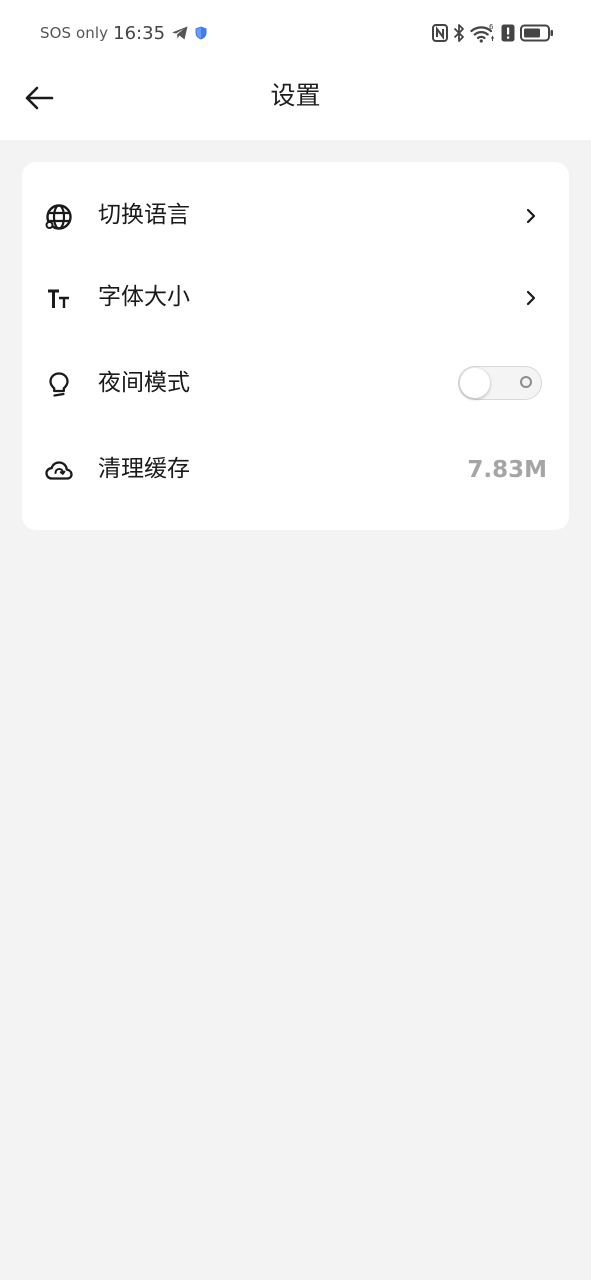 This screenshot has width=591, height=1280. Describe the element at coordinates (508, 33) in the screenshot. I see `alert-icon` at that location.